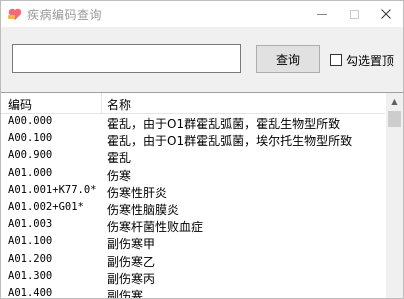 This screenshot has height=299, width=404. I want to click on cell-name: 伤寒杆菌性败血症, so click(155, 227).